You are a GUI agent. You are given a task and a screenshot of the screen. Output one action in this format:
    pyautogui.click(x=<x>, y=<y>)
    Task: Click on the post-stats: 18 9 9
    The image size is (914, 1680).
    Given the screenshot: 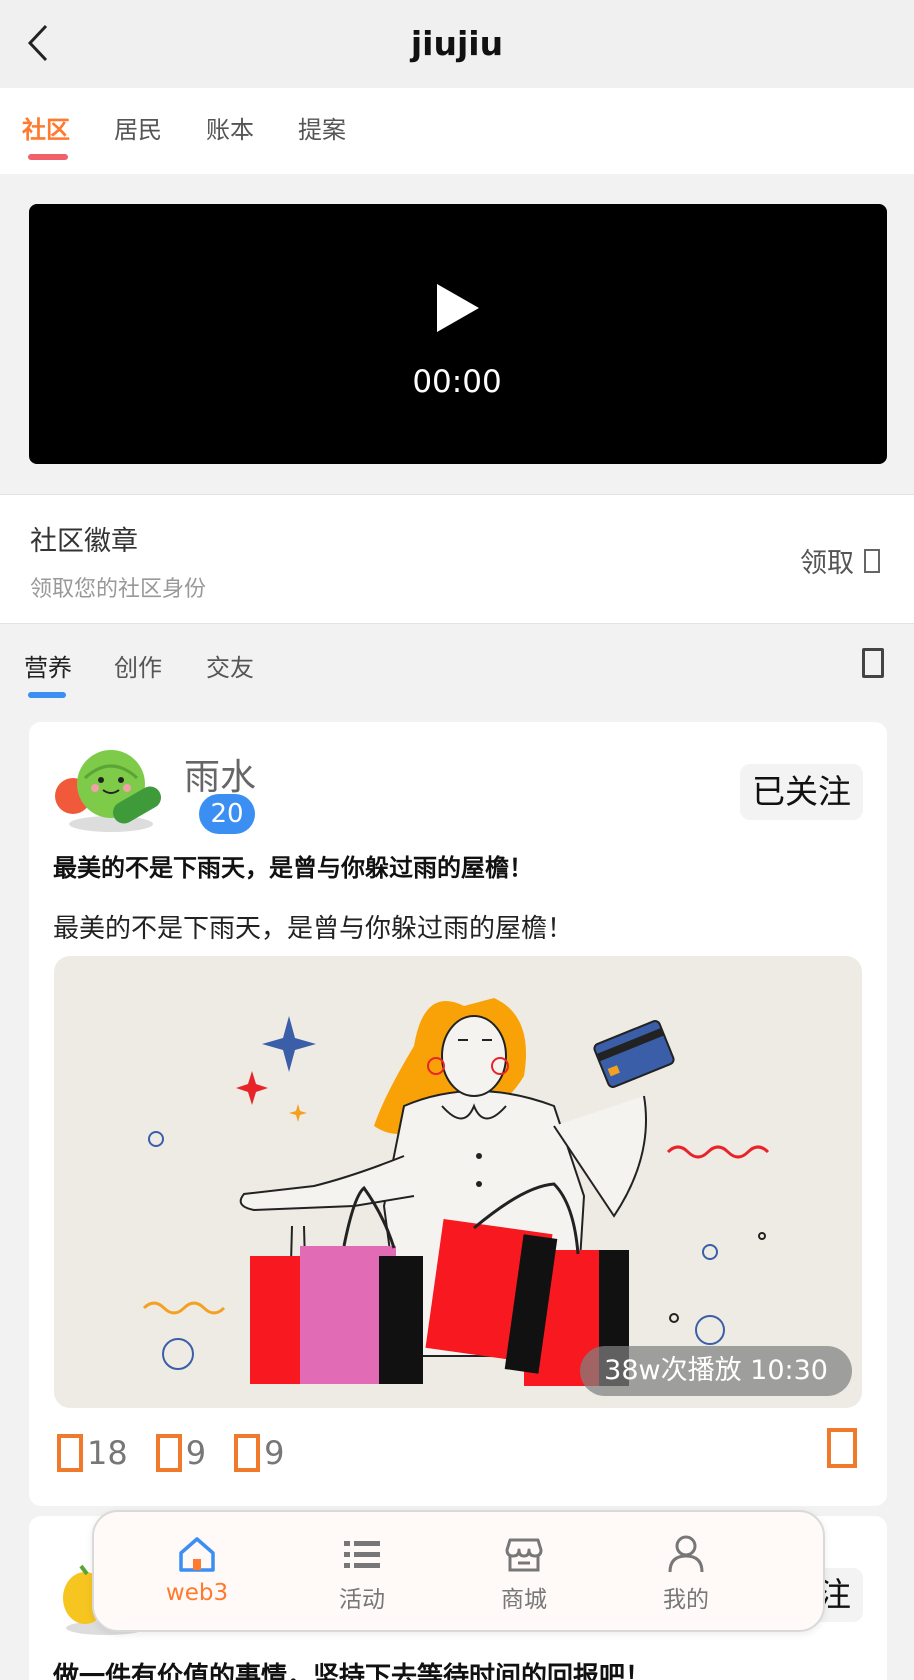 What is the action you would take?
    pyautogui.click(x=170, y=1453)
    